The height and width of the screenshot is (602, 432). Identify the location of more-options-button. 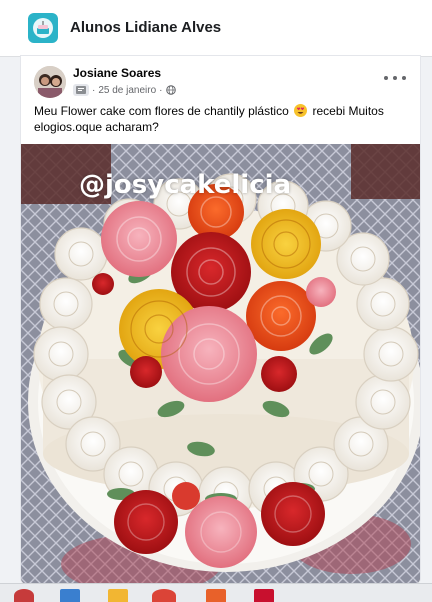
(395, 78).